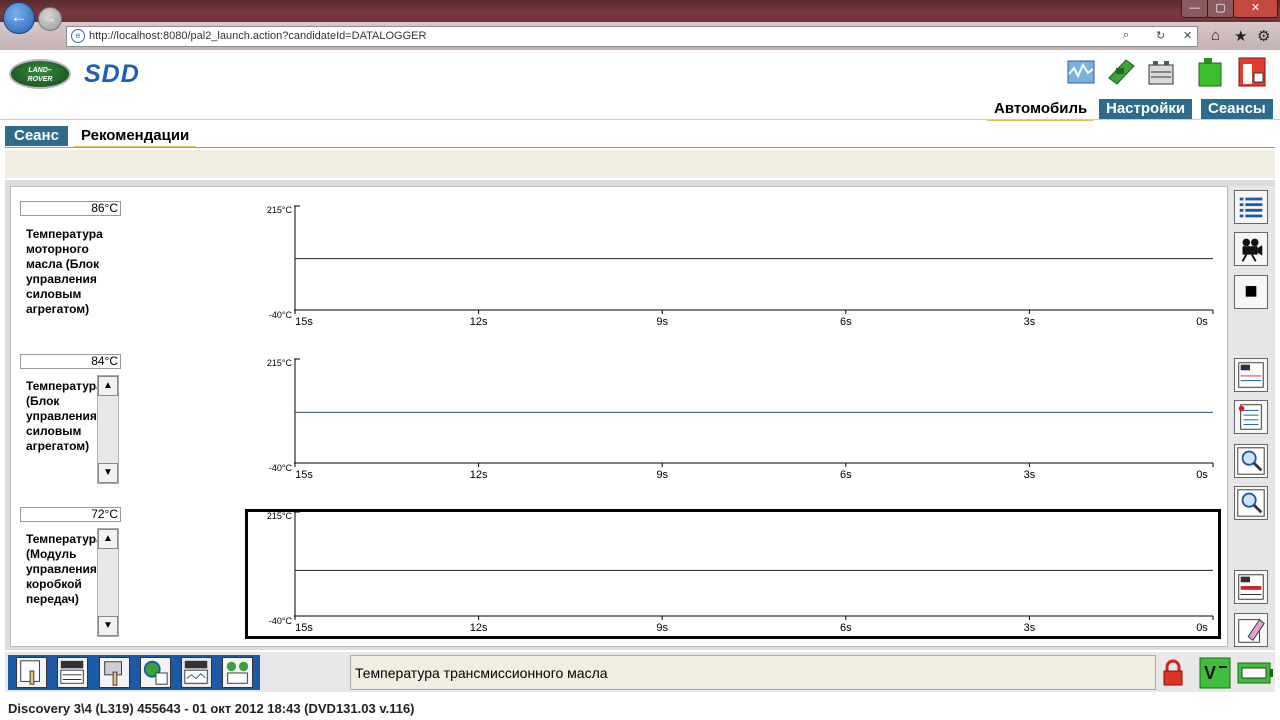  I want to click on back-button: ←, so click(19, 18).